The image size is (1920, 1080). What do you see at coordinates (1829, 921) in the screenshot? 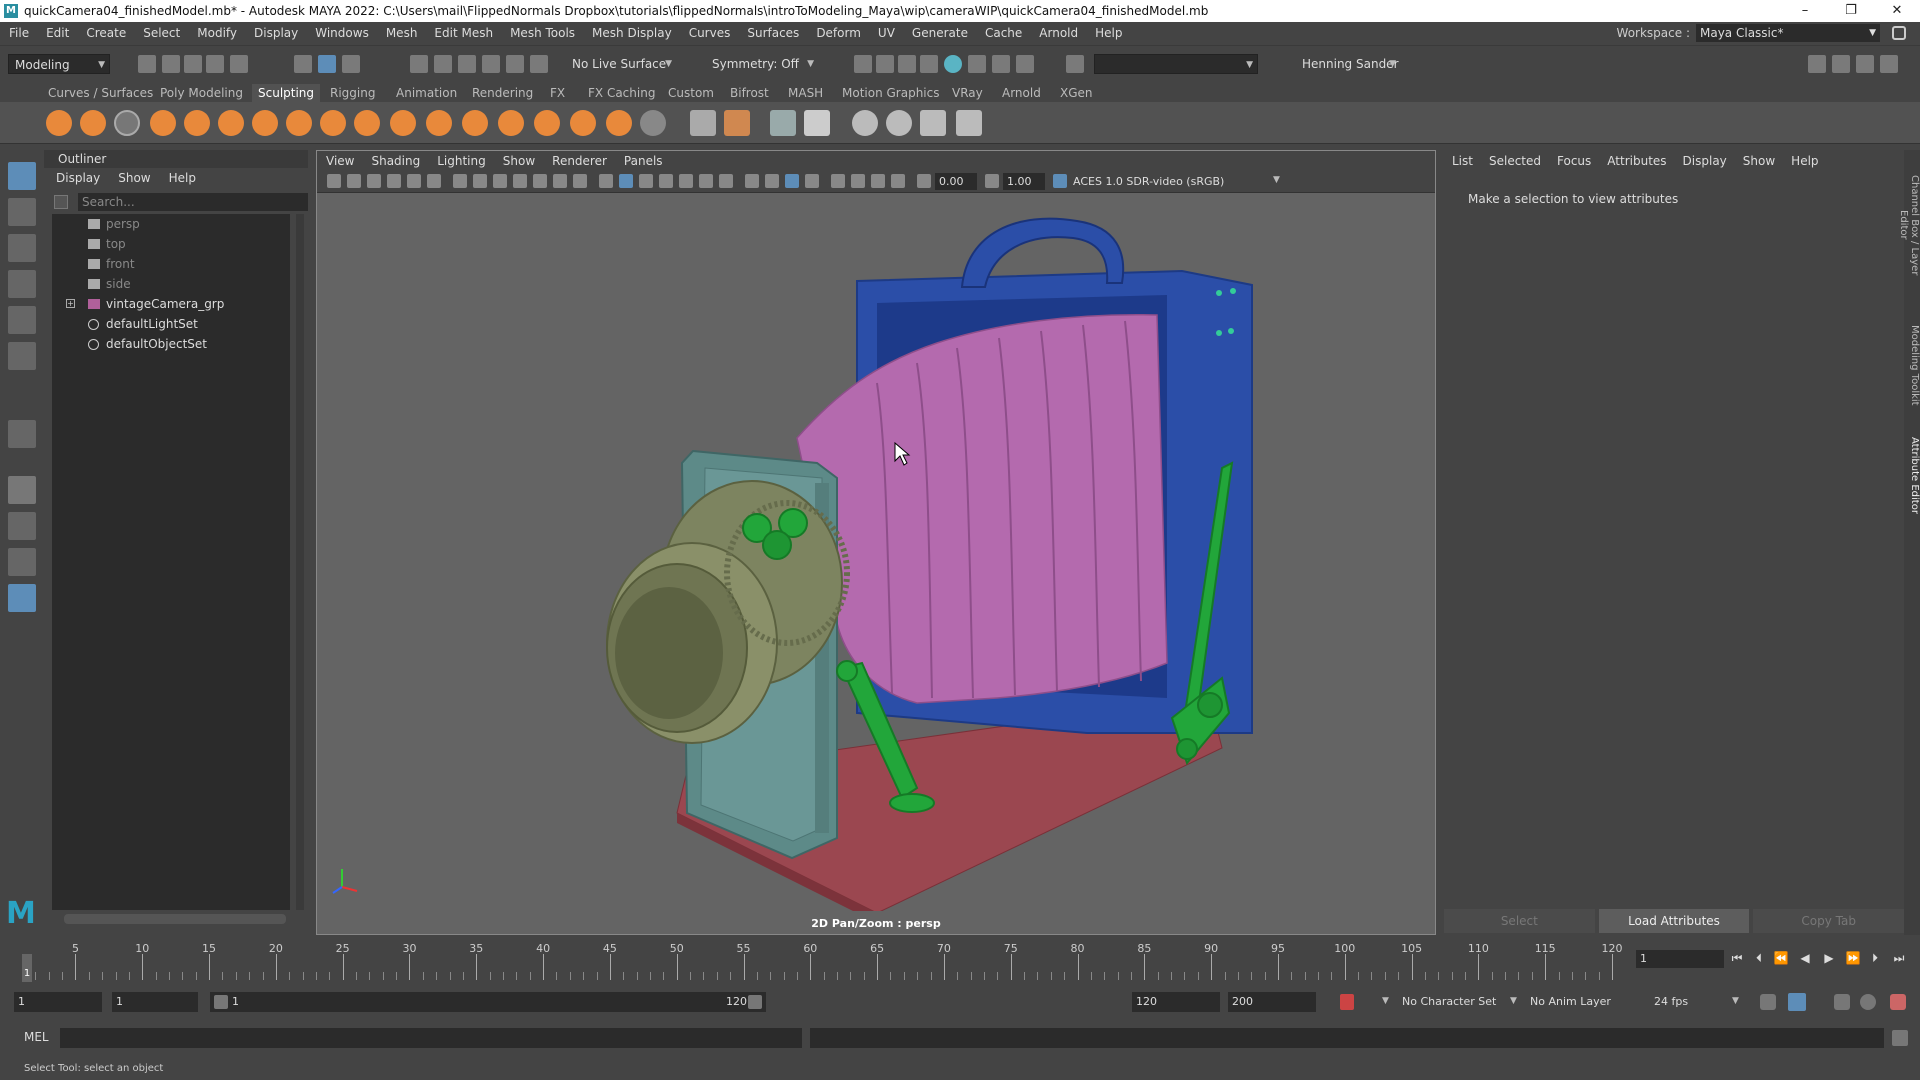
I see `copy-tab-button: Copy Tab` at bounding box center [1829, 921].